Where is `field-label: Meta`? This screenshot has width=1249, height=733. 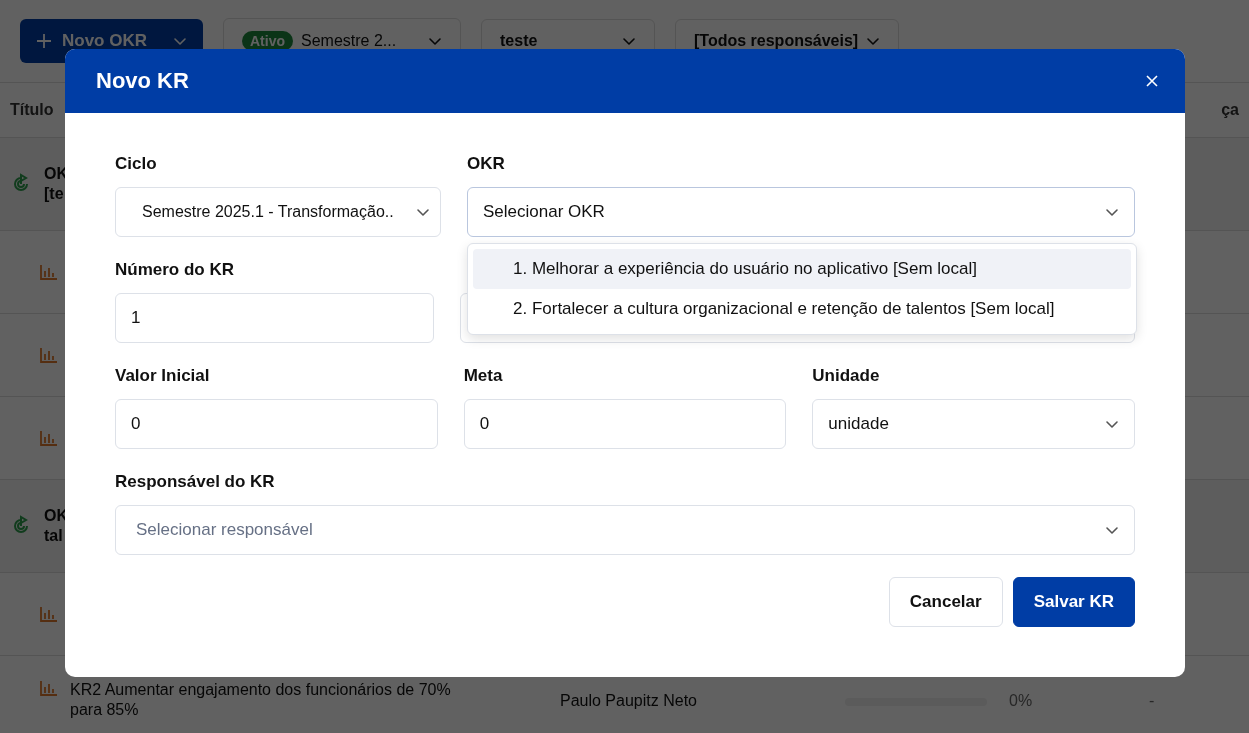 field-label: Meta is located at coordinates (483, 376).